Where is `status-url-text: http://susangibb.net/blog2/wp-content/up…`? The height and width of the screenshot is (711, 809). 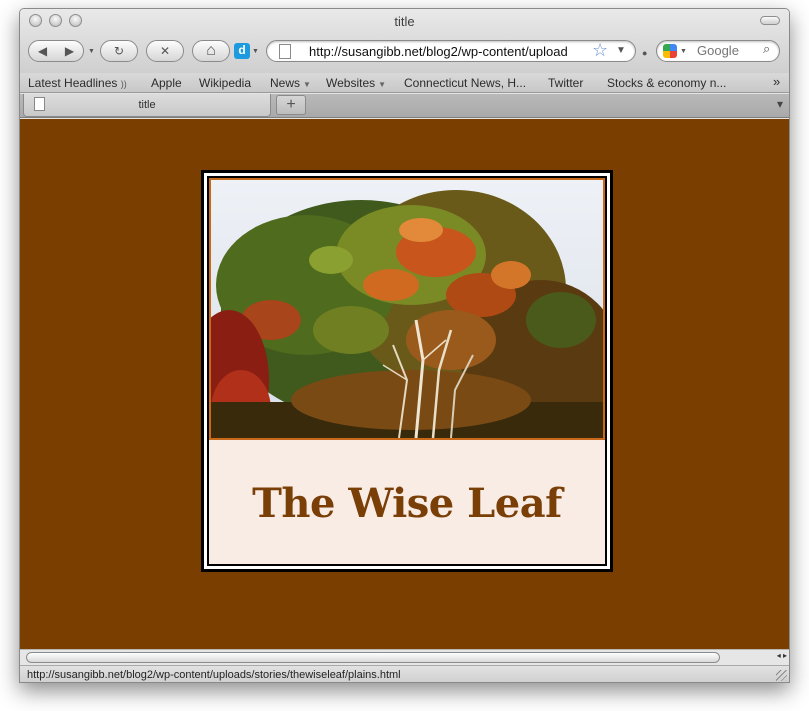
status-url-text: http://susangibb.net/blog2/wp-content/up… is located at coordinates (214, 675).